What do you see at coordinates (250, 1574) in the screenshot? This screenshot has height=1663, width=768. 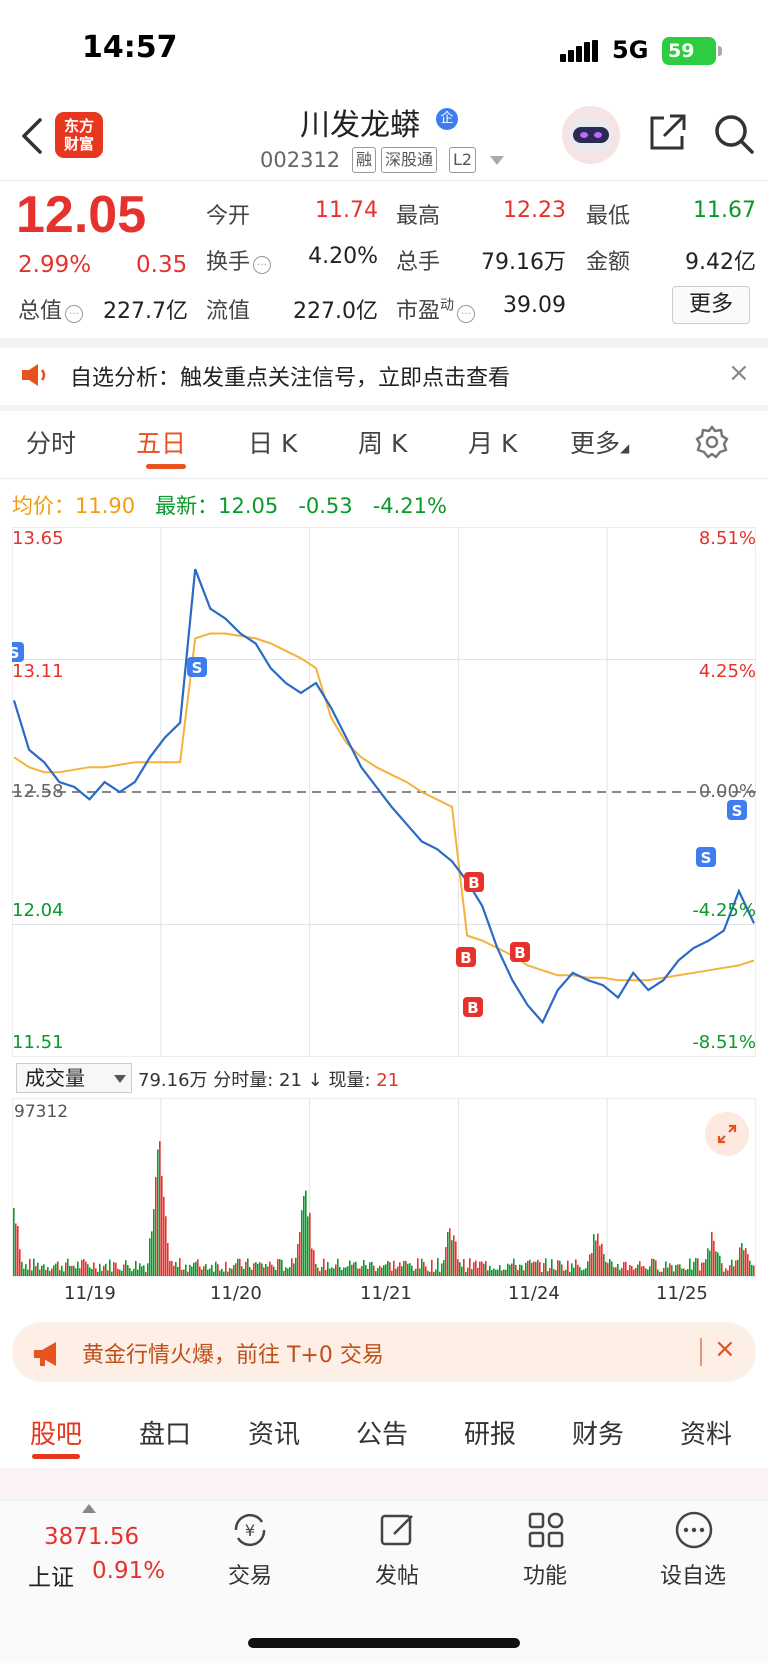 I see `nav-trade-label: 交易` at bounding box center [250, 1574].